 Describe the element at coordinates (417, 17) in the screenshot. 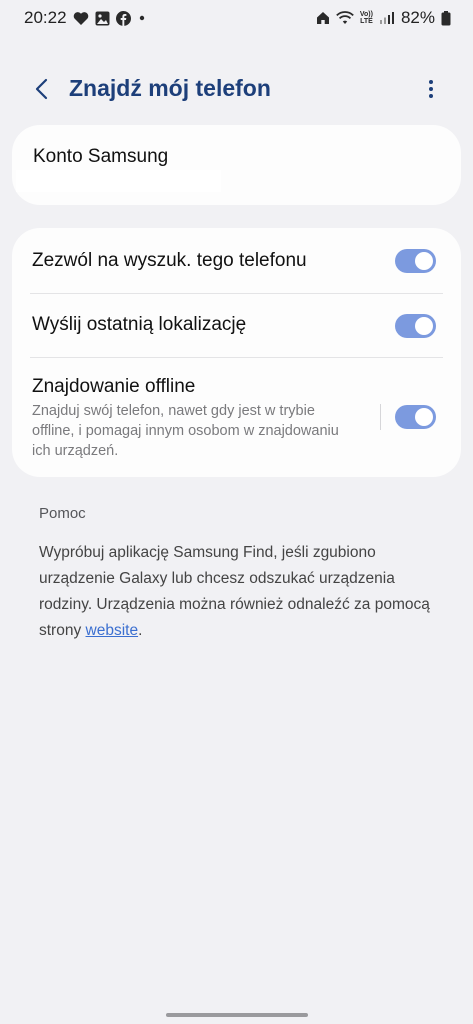

I see `battery-percent: 82%` at that location.